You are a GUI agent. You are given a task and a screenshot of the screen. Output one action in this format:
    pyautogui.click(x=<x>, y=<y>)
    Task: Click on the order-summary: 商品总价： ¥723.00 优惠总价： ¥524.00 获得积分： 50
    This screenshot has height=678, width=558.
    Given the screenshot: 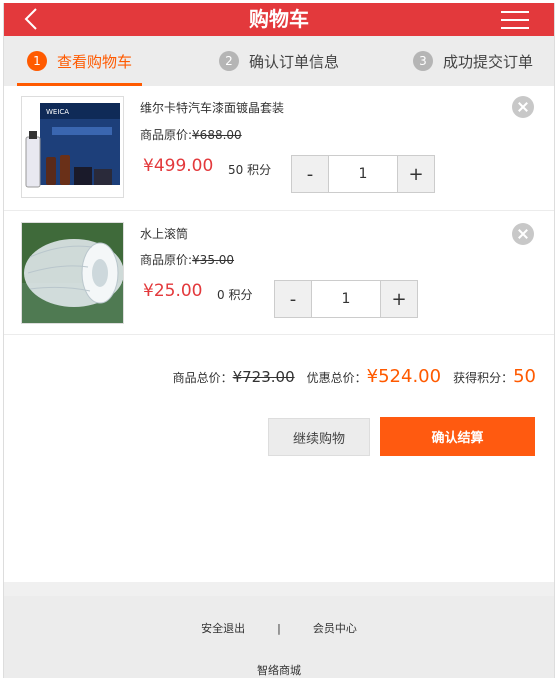 What is the action you would take?
    pyautogui.click(x=354, y=376)
    